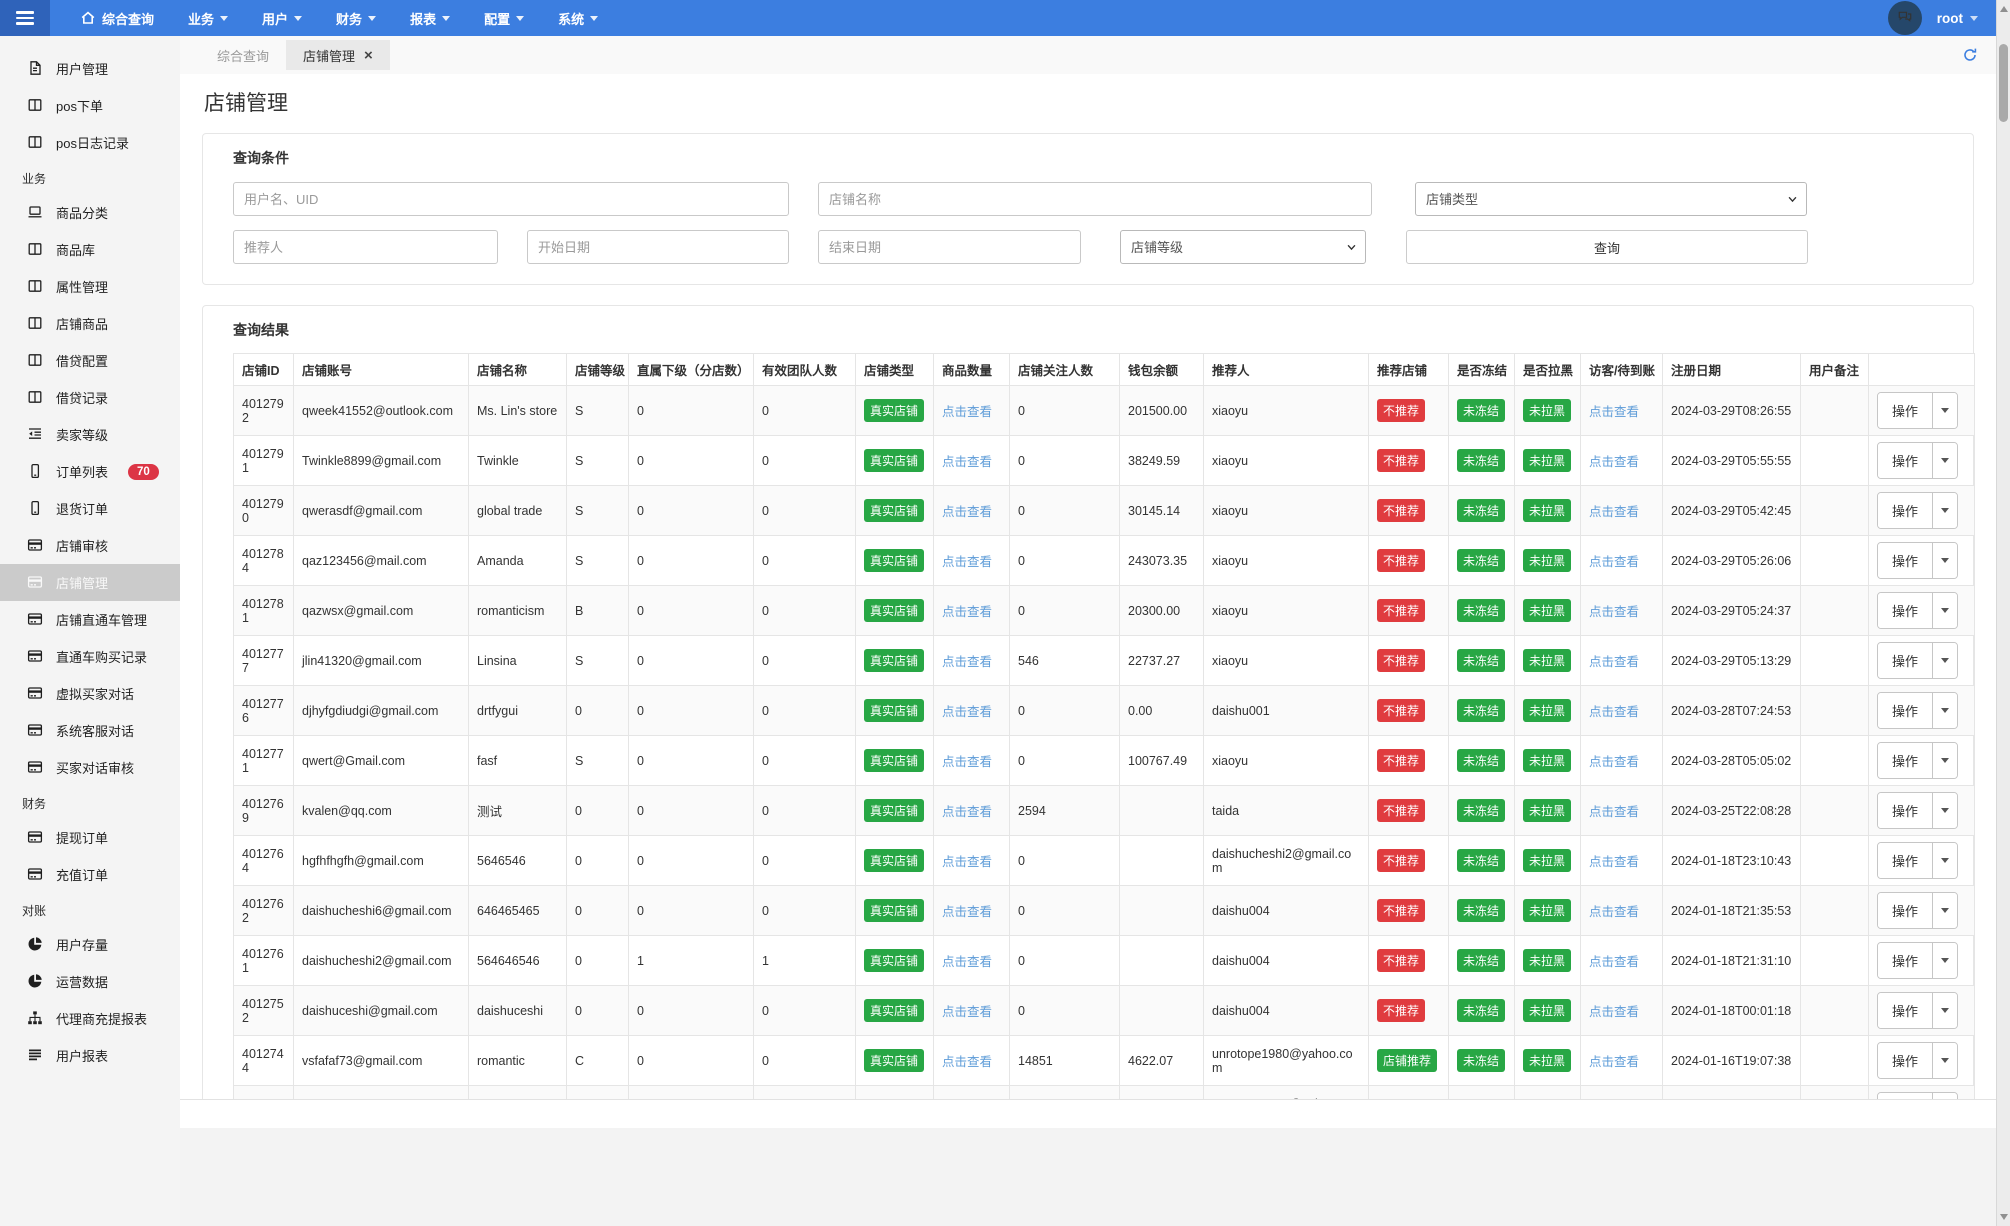 The image size is (2010, 1226). I want to click on sidebar-item-shop-review: 店铺审核, so click(90, 545).